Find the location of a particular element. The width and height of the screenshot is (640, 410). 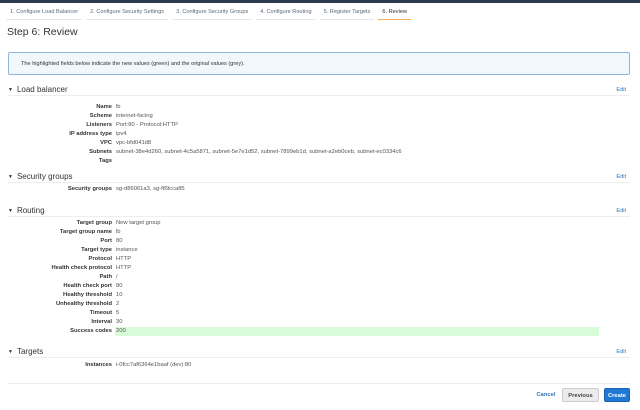

field-label: Timeout is located at coordinates (100, 313).